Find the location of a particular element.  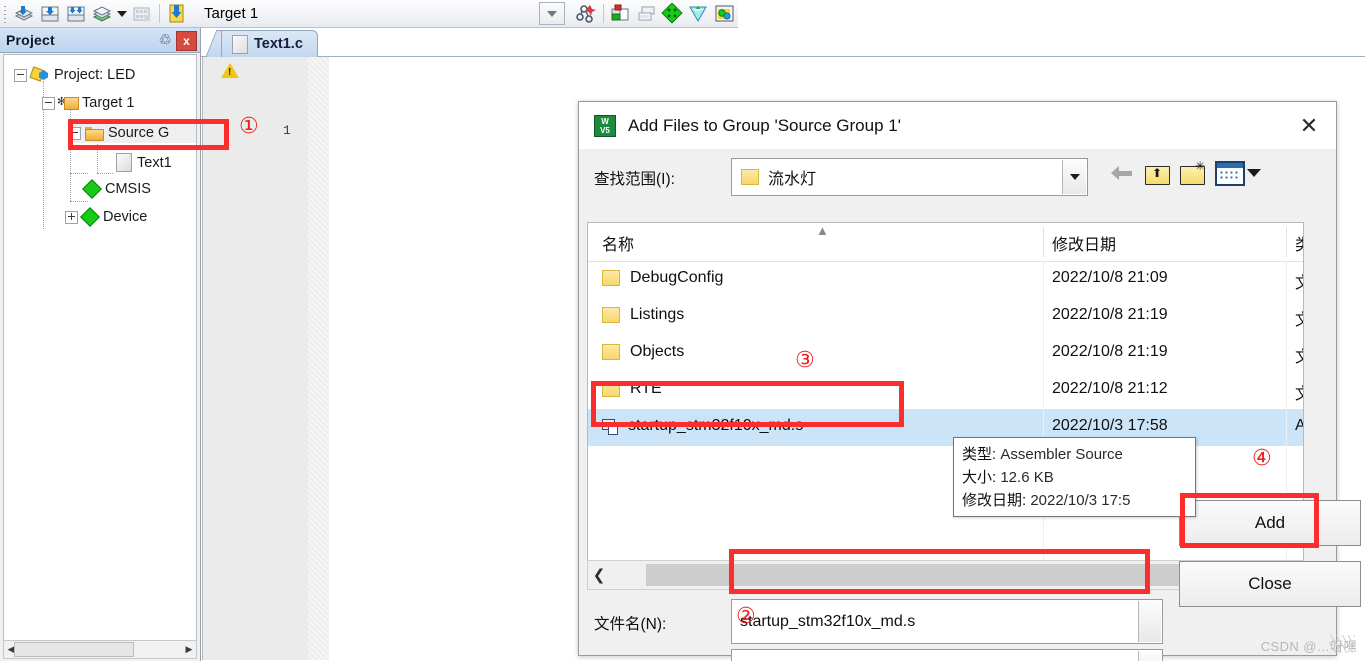

toolbar-grip is located at coordinates (5, 13).